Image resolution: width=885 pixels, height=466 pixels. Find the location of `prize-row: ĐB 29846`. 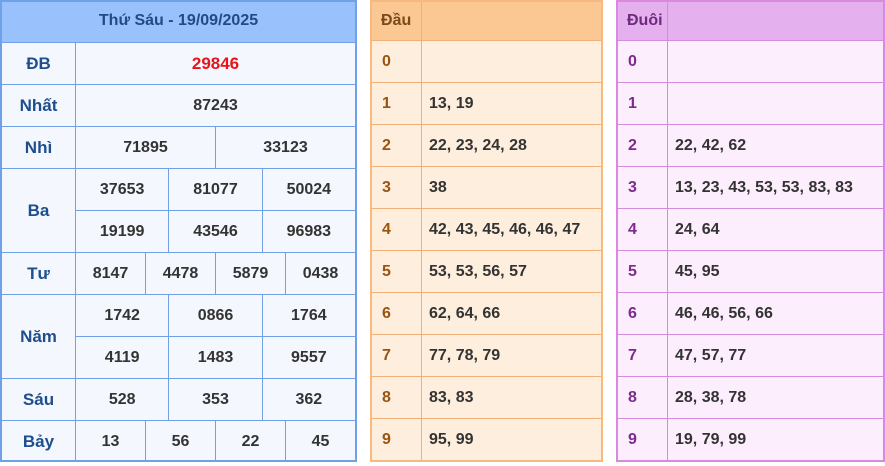

prize-row: ĐB 29846 is located at coordinates (178, 63).